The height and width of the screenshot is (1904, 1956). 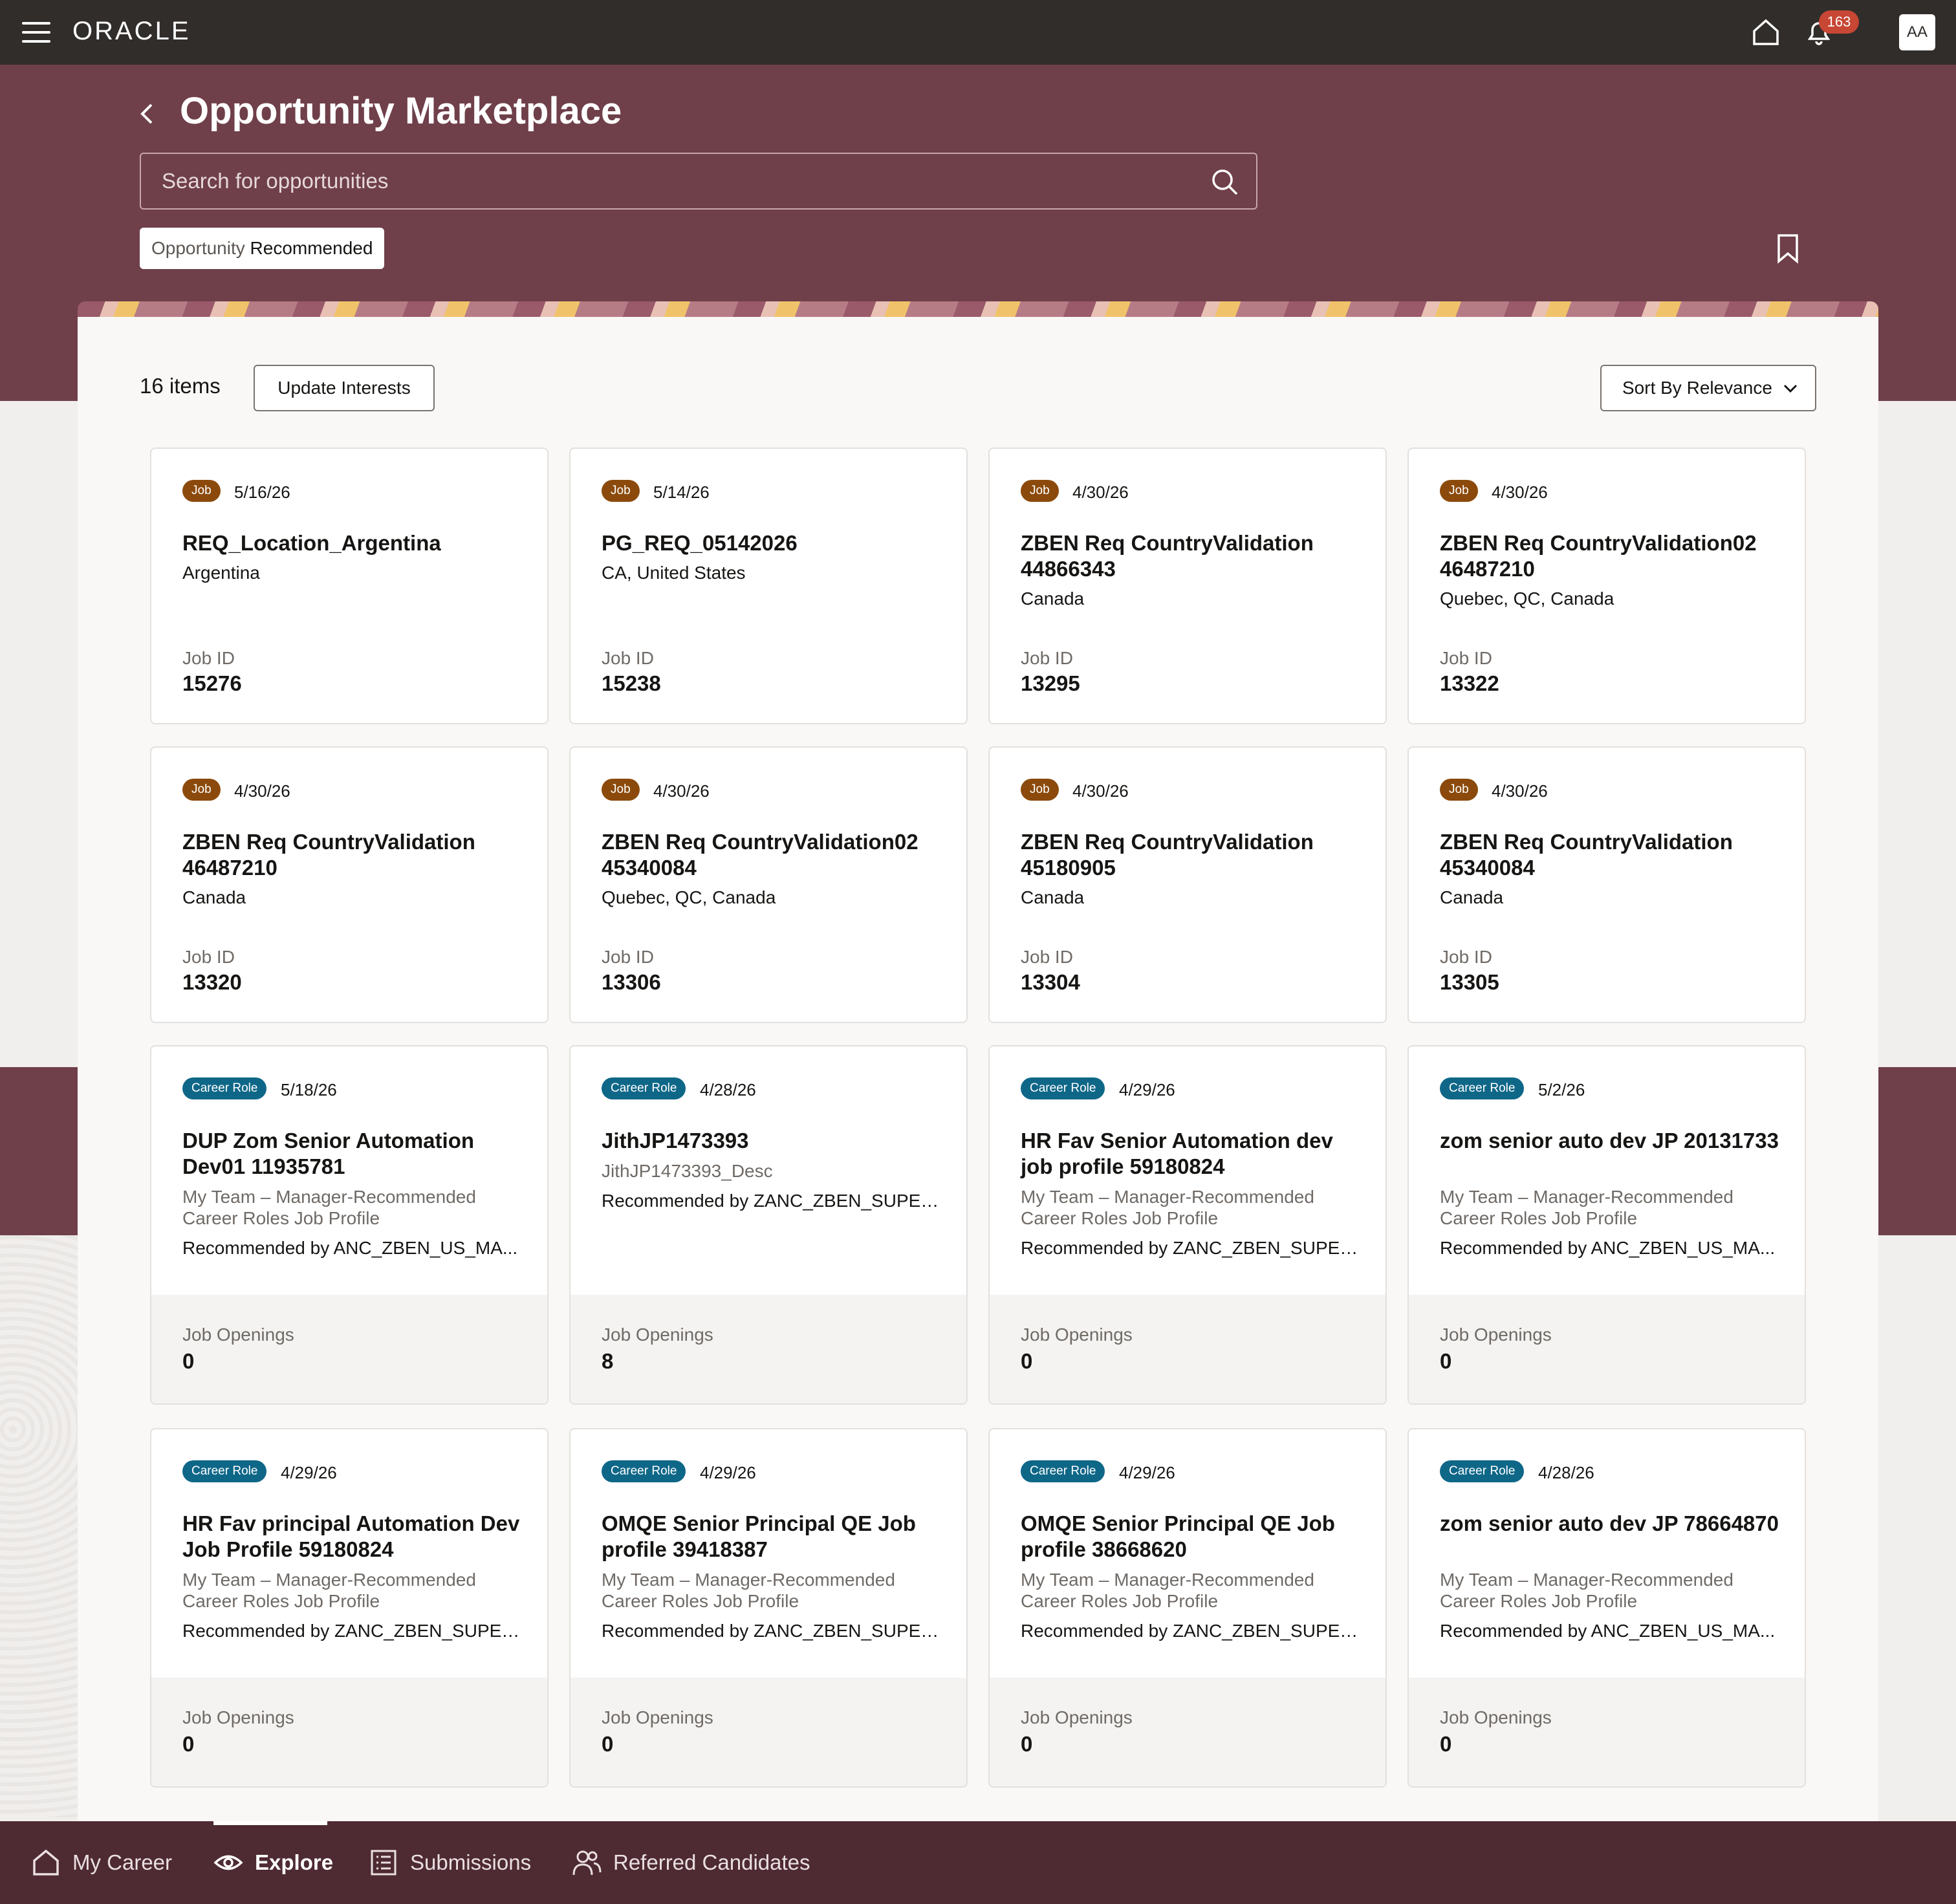 I want to click on people-icon, so click(x=587, y=1863).